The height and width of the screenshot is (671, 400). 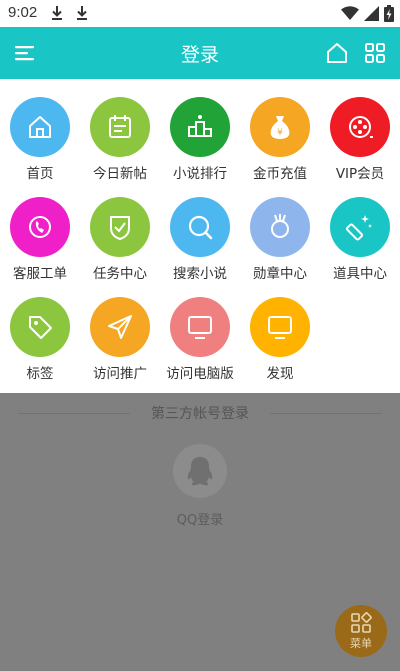 I want to click on search-icon, so click(x=200, y=227).